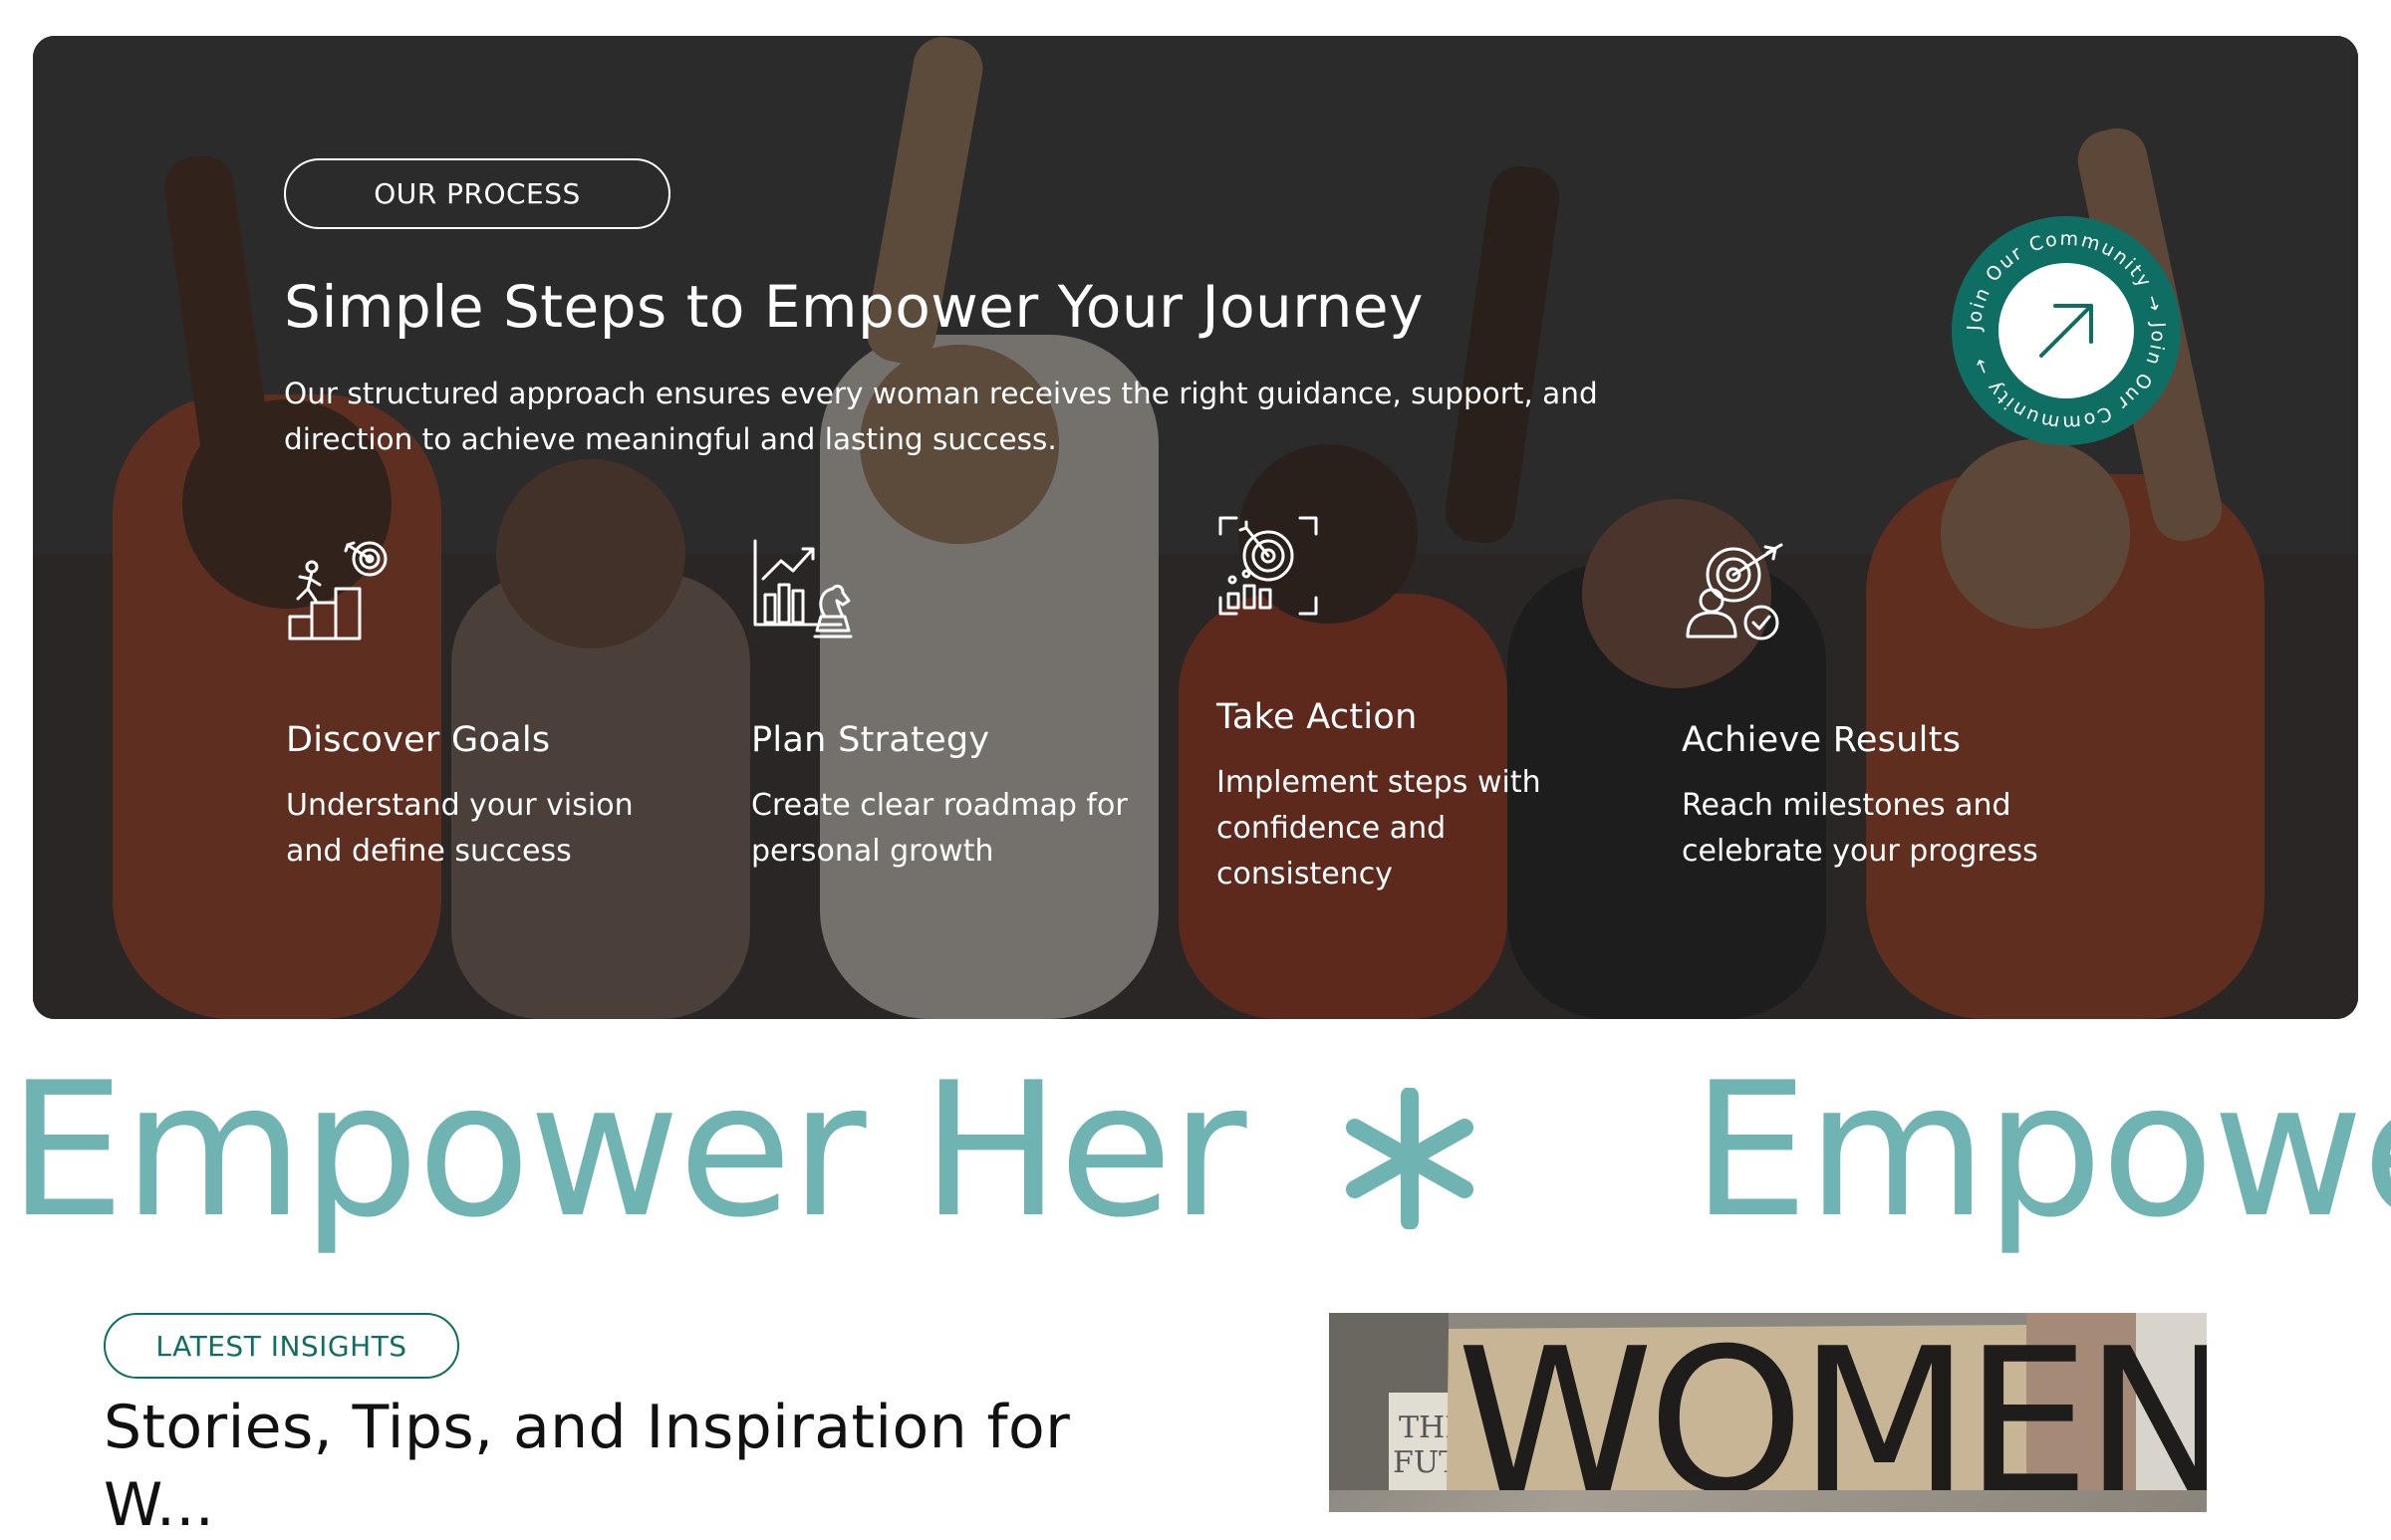 The width and height of the screenshot is (2391, 1540). What do you see at coordinates (1409, 1158) in the screenshot?
I see `asterisk-icon` at bounding box center [1409, 1158].